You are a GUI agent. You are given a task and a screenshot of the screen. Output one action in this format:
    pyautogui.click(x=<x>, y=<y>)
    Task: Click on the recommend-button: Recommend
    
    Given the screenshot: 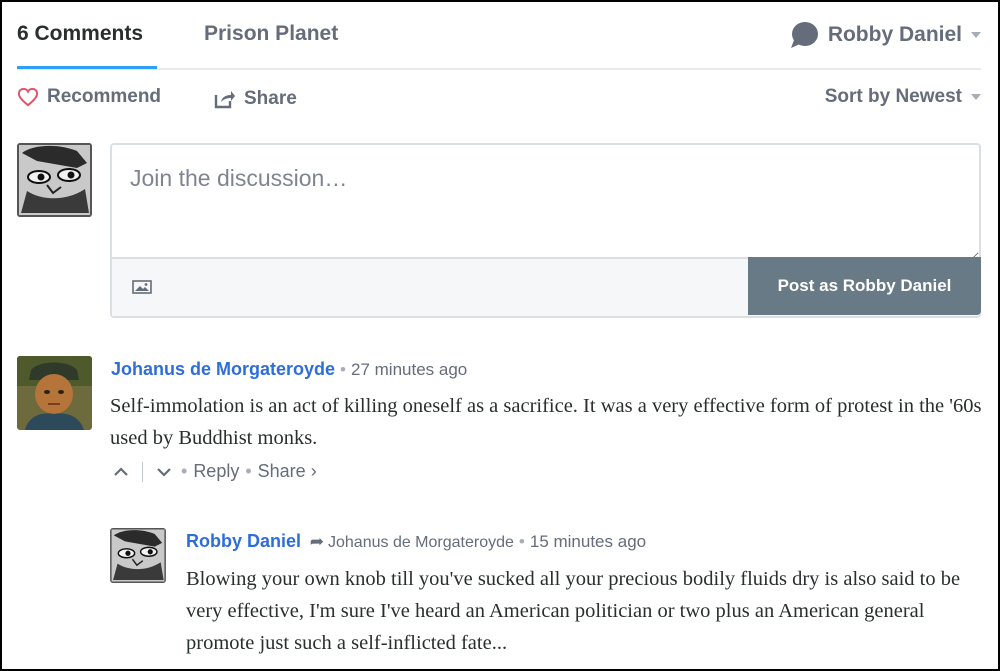 What is the action you would take?
    pyautogui.click(x=89, y=97)
    